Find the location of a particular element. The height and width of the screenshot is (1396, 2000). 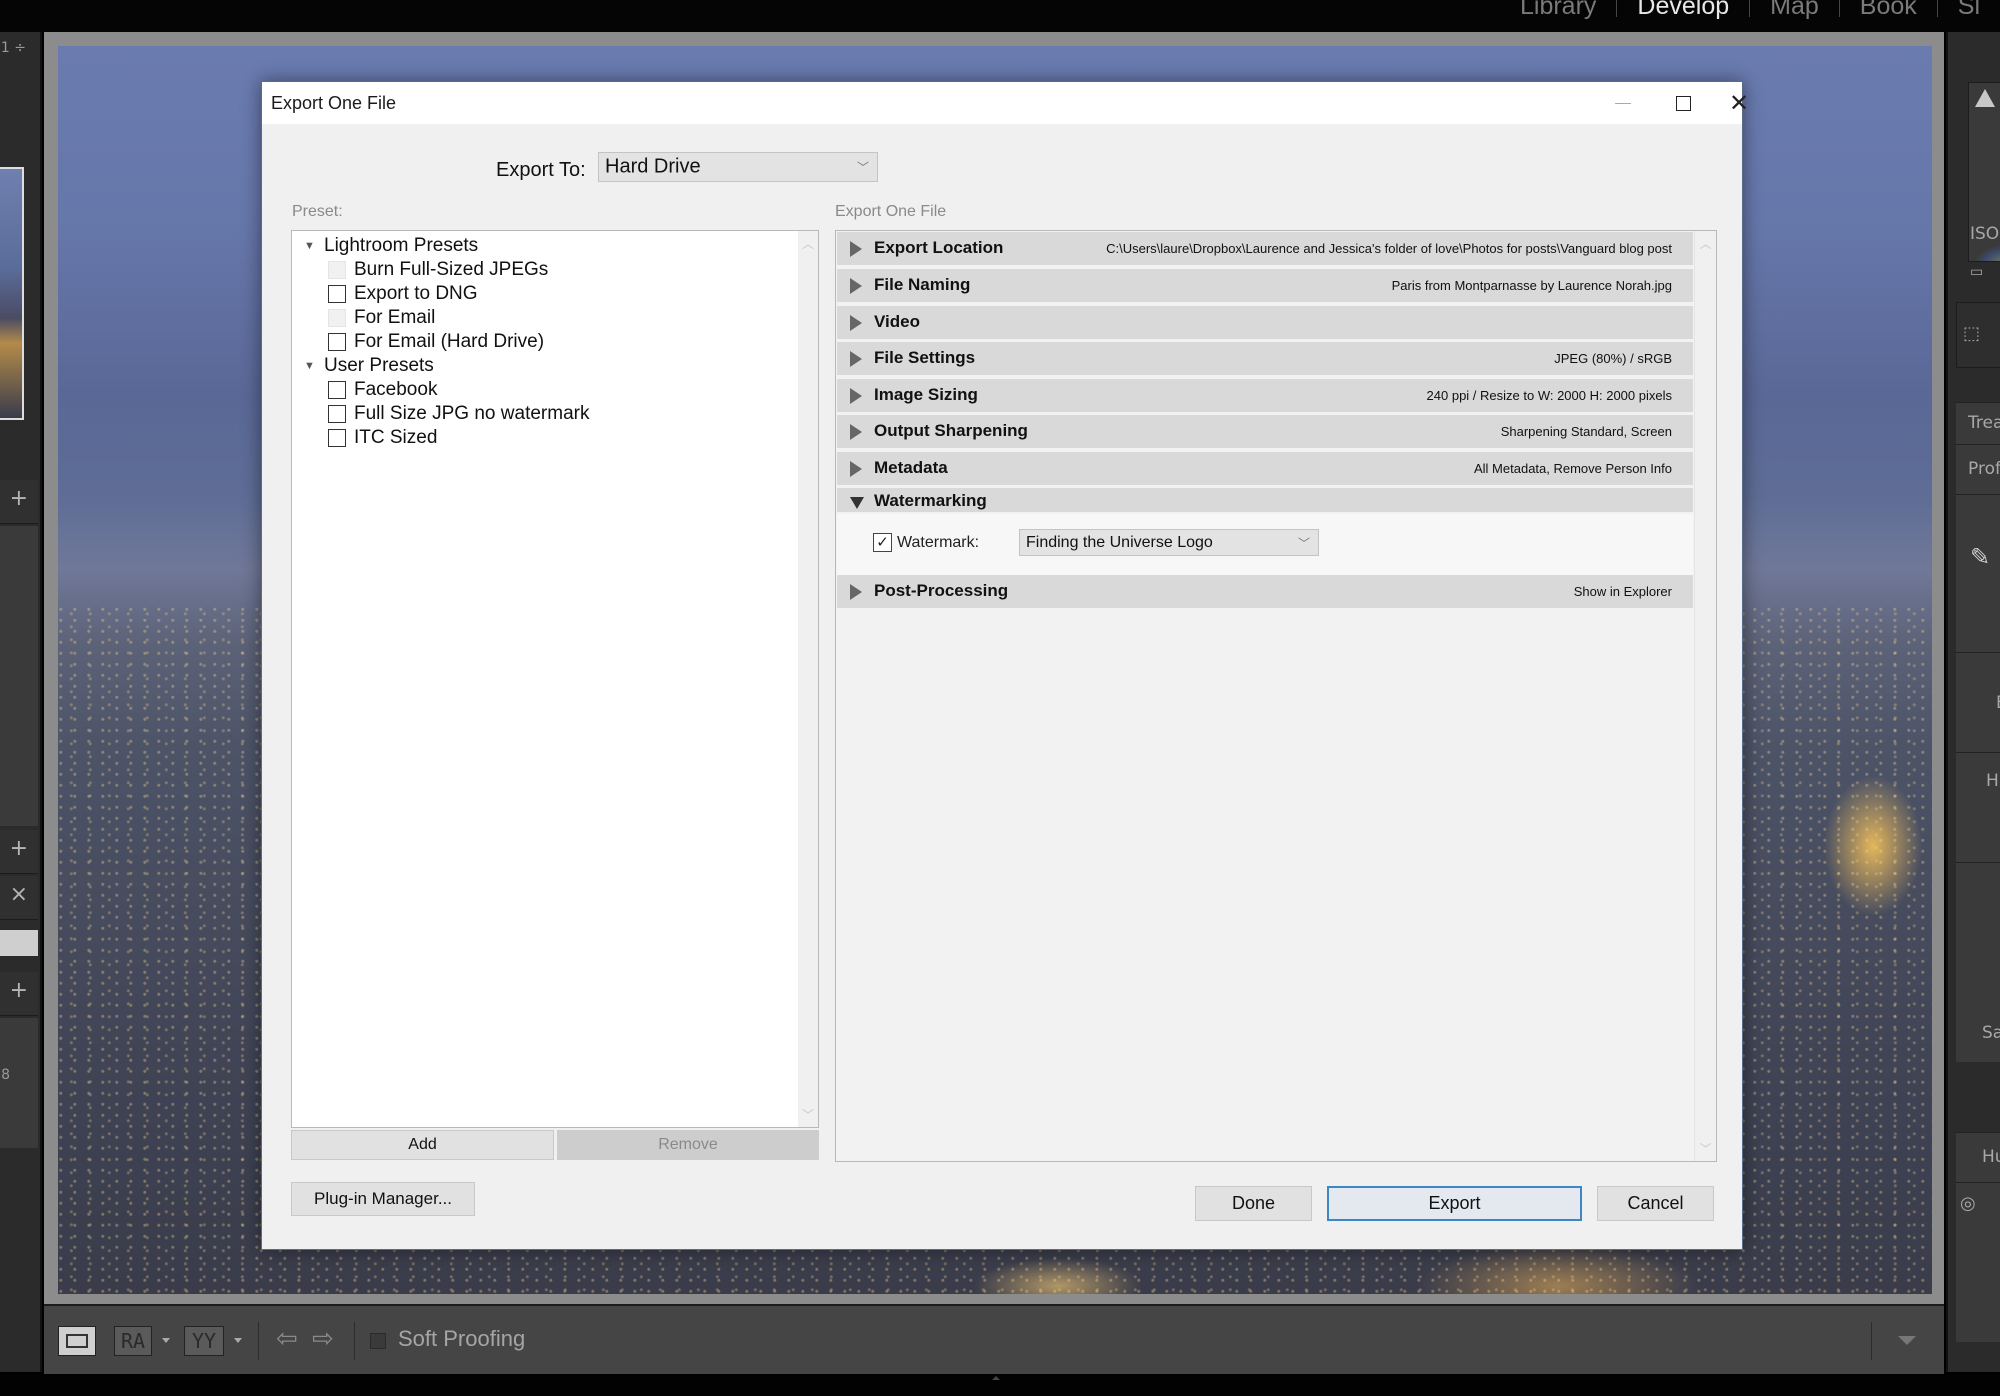

targeted-adjustment-icon: ◎ is located at coordinates (1968, 1203).